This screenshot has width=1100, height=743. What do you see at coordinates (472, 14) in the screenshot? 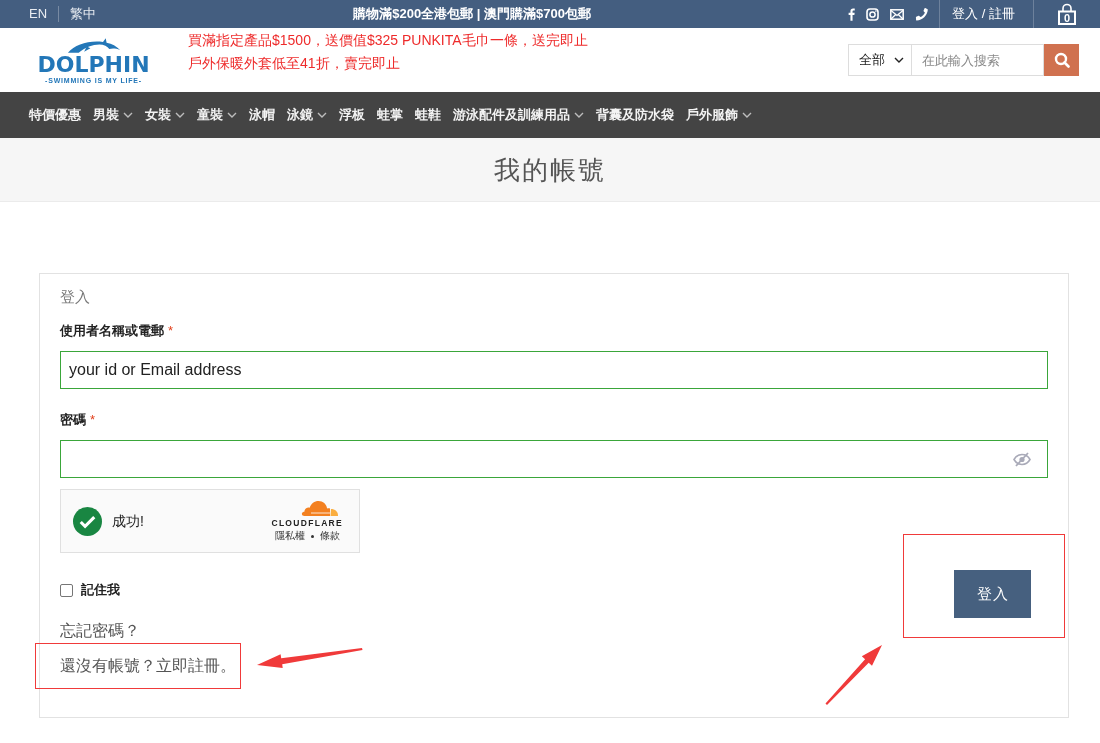
I see `promo-text: 購物滿$200全港包郵 | 澳門購滿$700包郵` at bounding box center [472, 14].